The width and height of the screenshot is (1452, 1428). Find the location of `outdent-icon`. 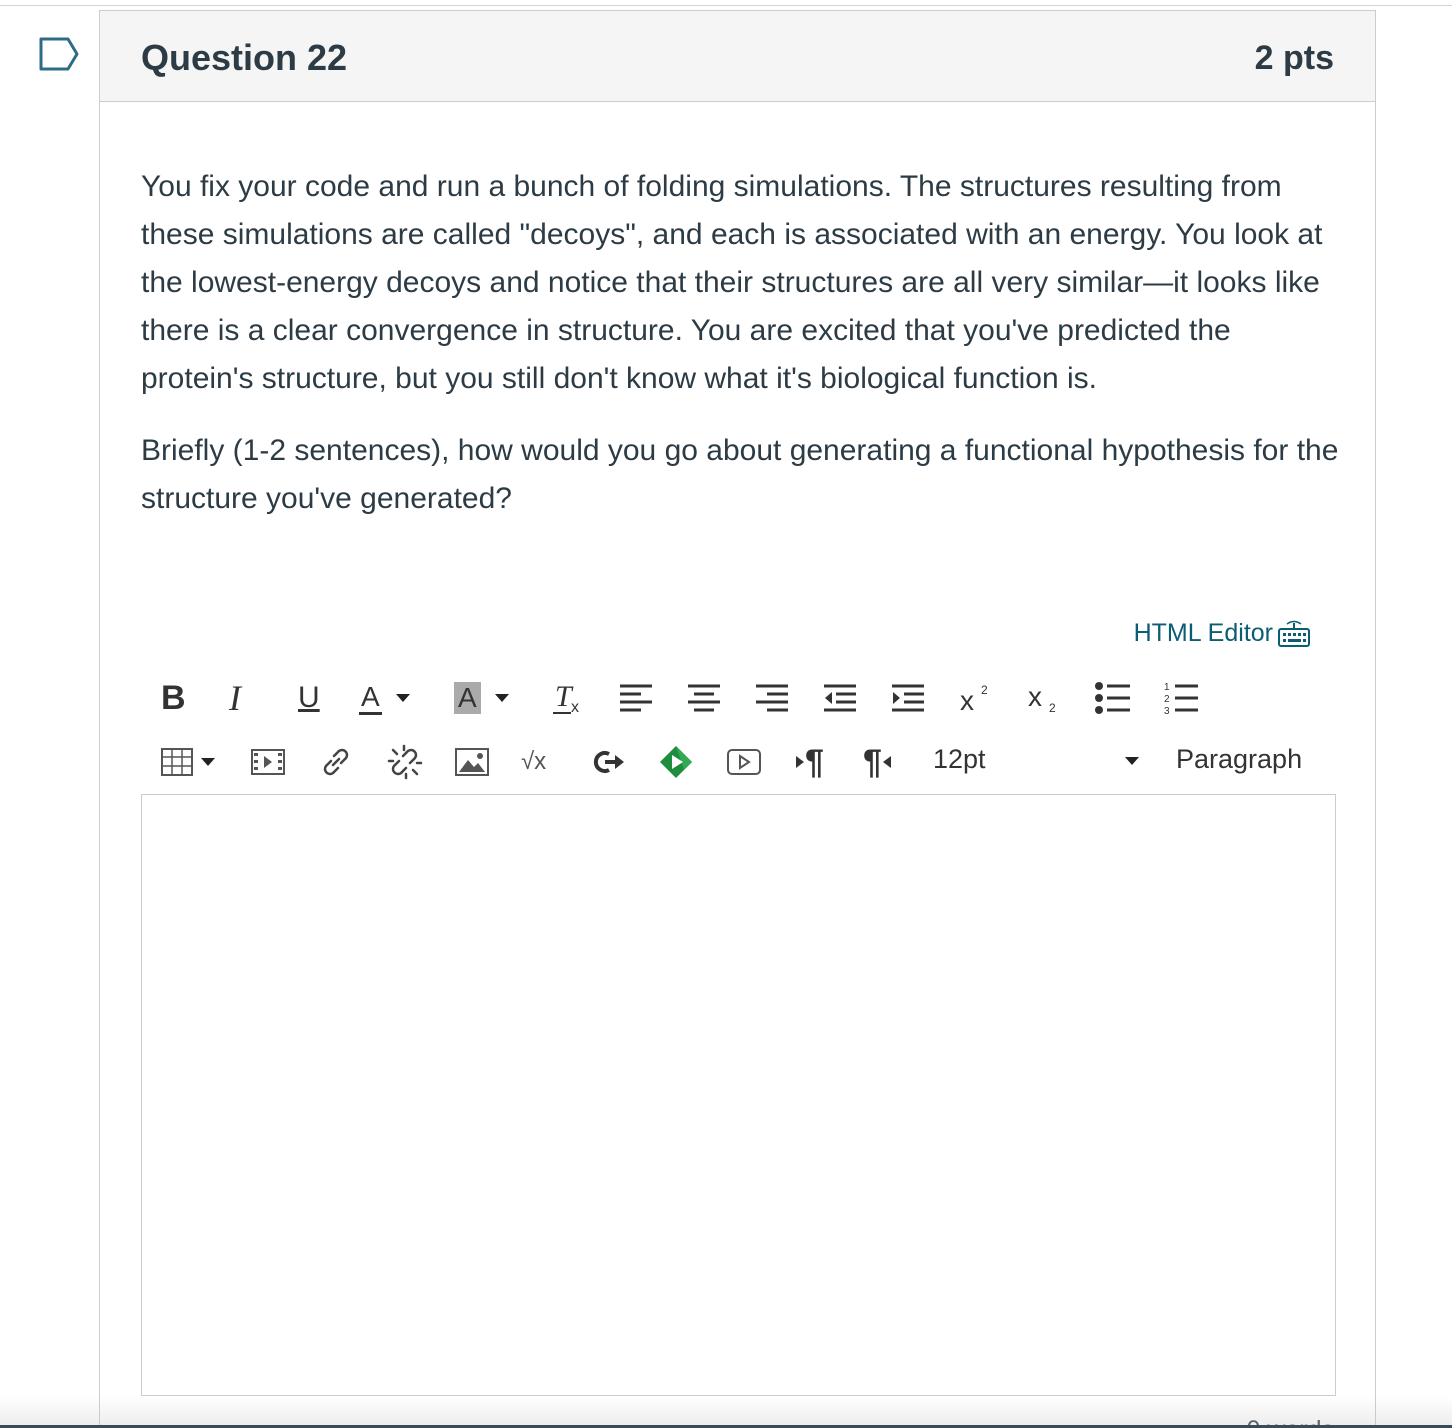

outdent-icon is located at coordinates (840, 698).